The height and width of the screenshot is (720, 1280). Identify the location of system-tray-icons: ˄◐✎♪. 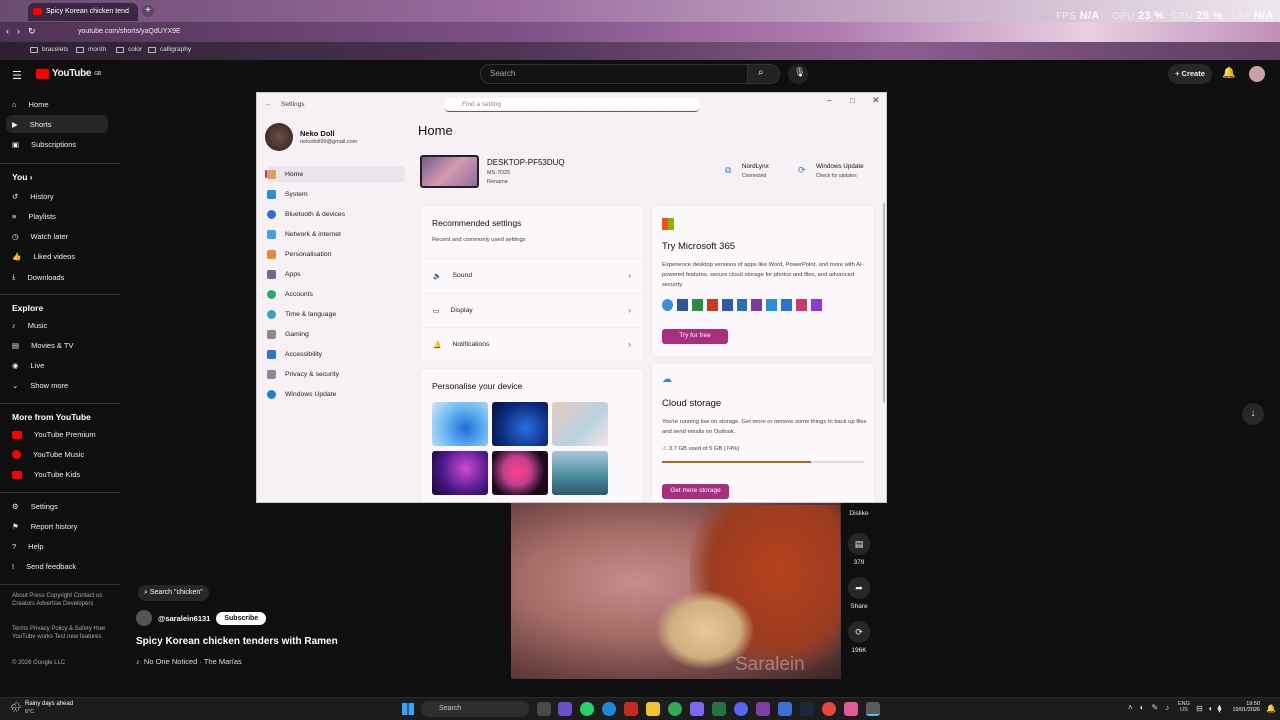
(1152, 707).